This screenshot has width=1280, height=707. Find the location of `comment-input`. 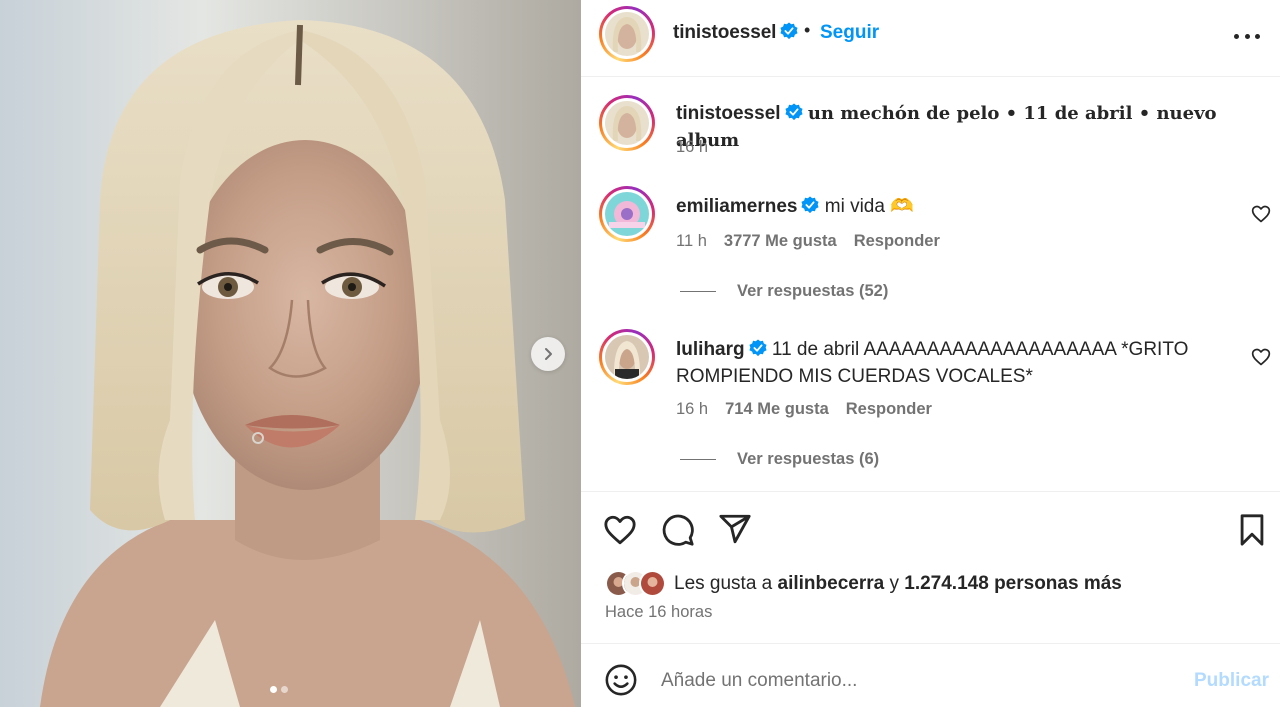

comment-input is located at coordinates (911, 681).